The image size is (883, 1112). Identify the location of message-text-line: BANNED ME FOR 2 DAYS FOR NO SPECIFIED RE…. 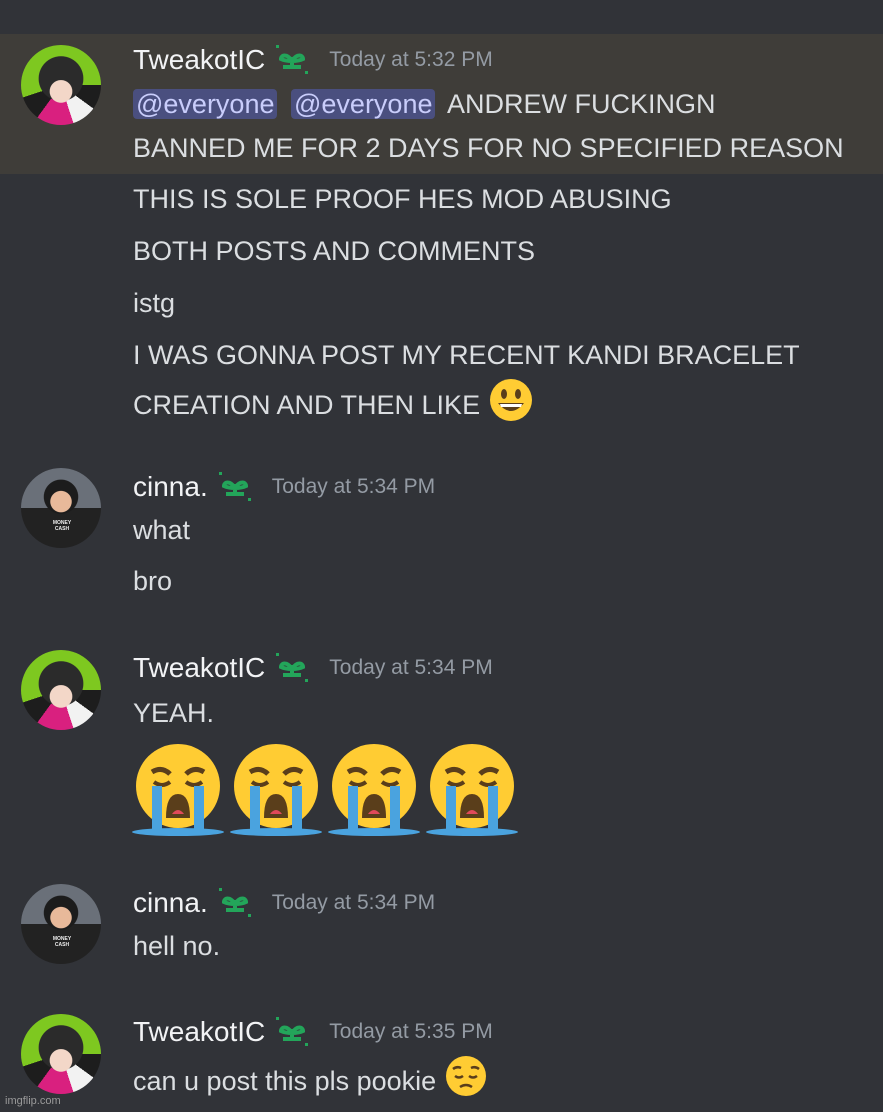
(488, 148).